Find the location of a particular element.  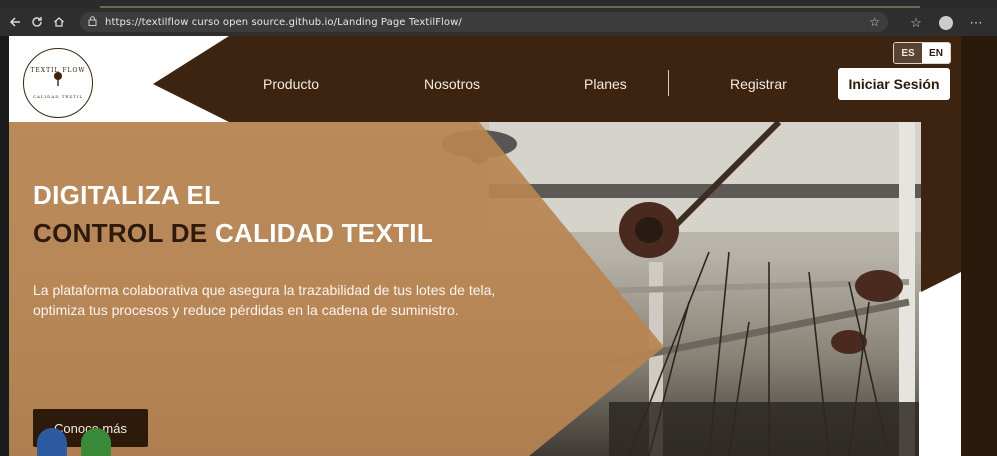

logo: TEXTIL FLOW CALIDAD TEXTIL is located at coordinates (58, 83).